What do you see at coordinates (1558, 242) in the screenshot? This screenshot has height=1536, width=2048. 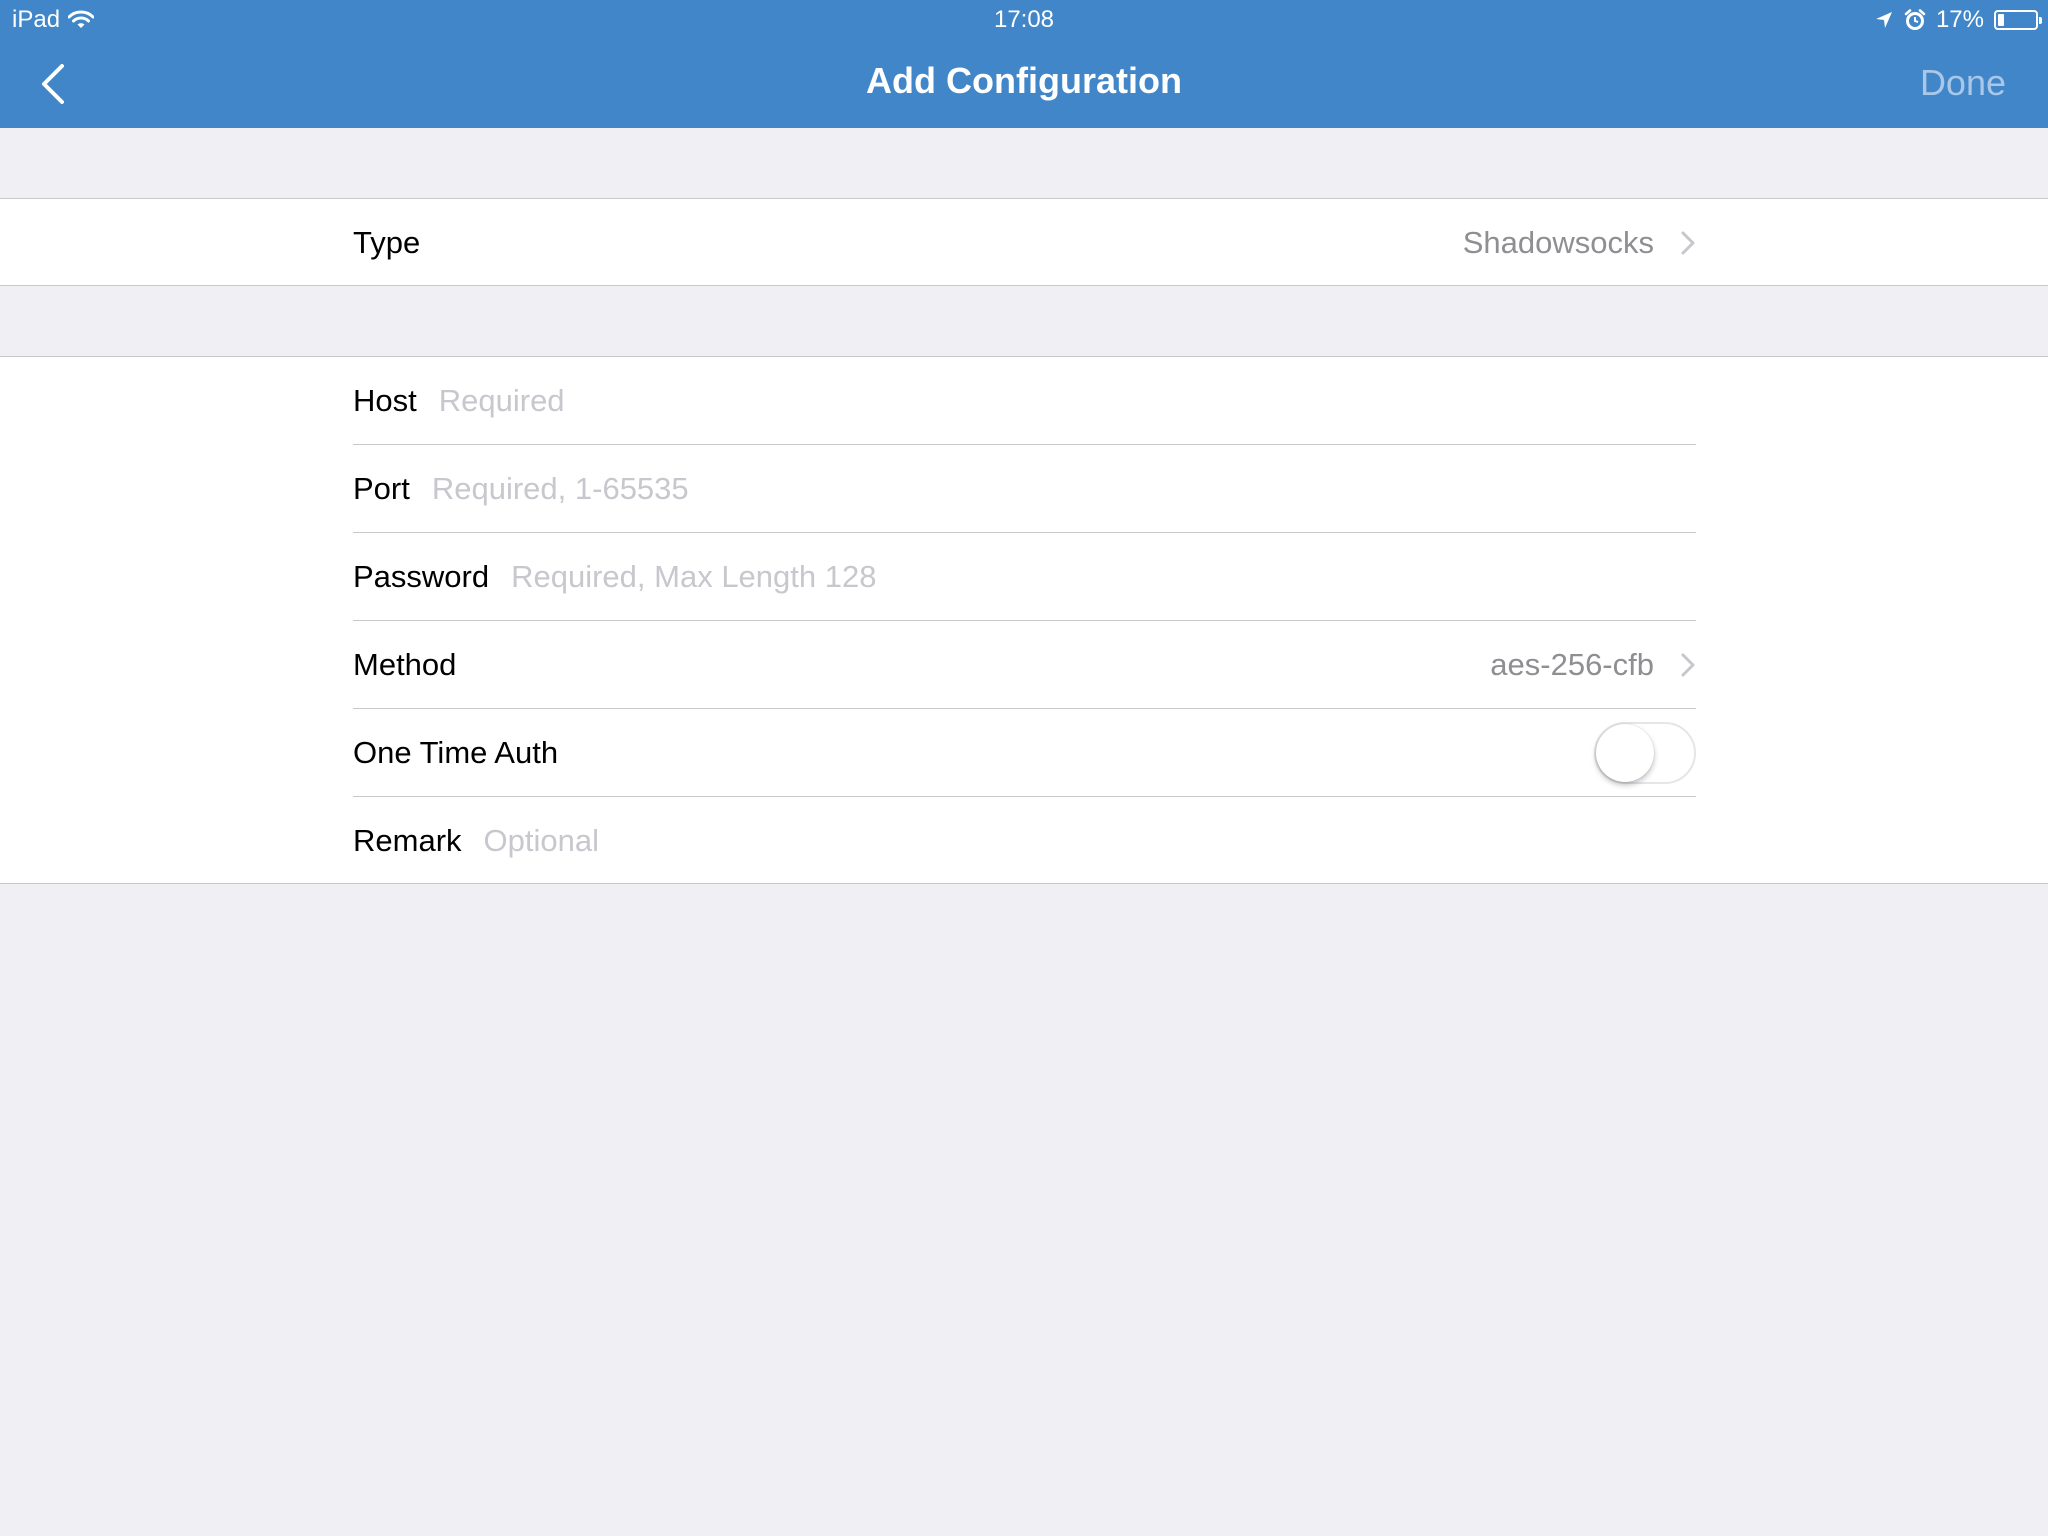 I see `type-value: Shadowsocks` at bounding box center [1558, 242].